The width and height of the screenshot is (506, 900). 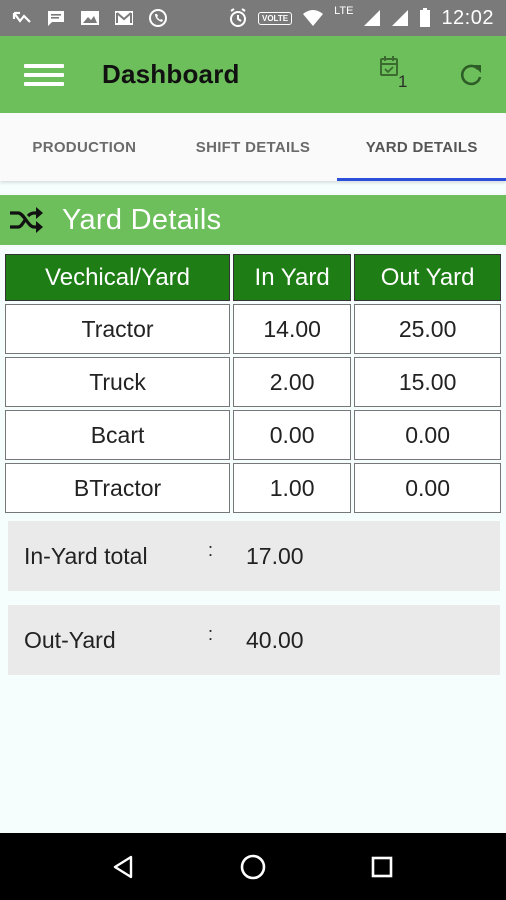 What do you see at coordinates (427, 382) in the screenshot?
I see `out-yard-cell: 15.00` at bounding box center [427, 382].